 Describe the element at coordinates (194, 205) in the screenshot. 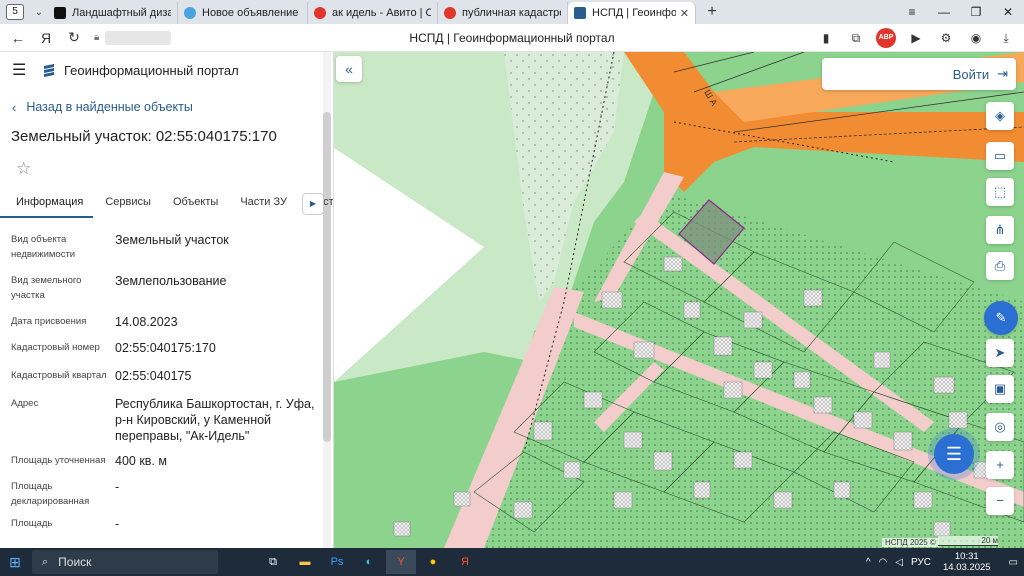

I see `tab-objects: Объекты` at that location.